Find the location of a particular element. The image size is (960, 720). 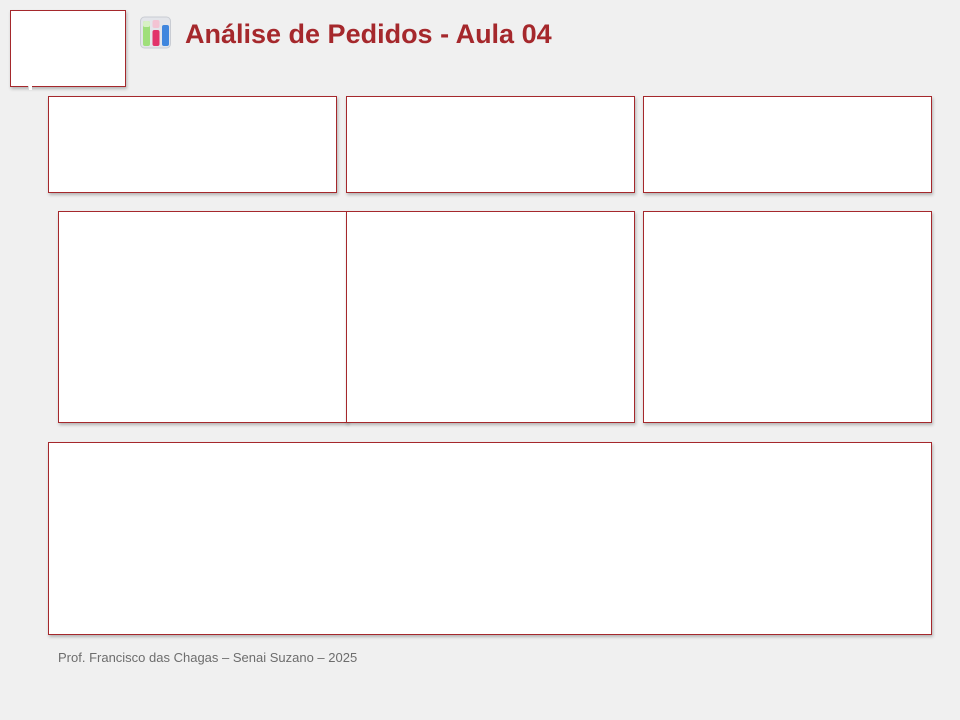

page-title: Análise de Pedidos - Aula 04 is located at coordinates (368, 34).